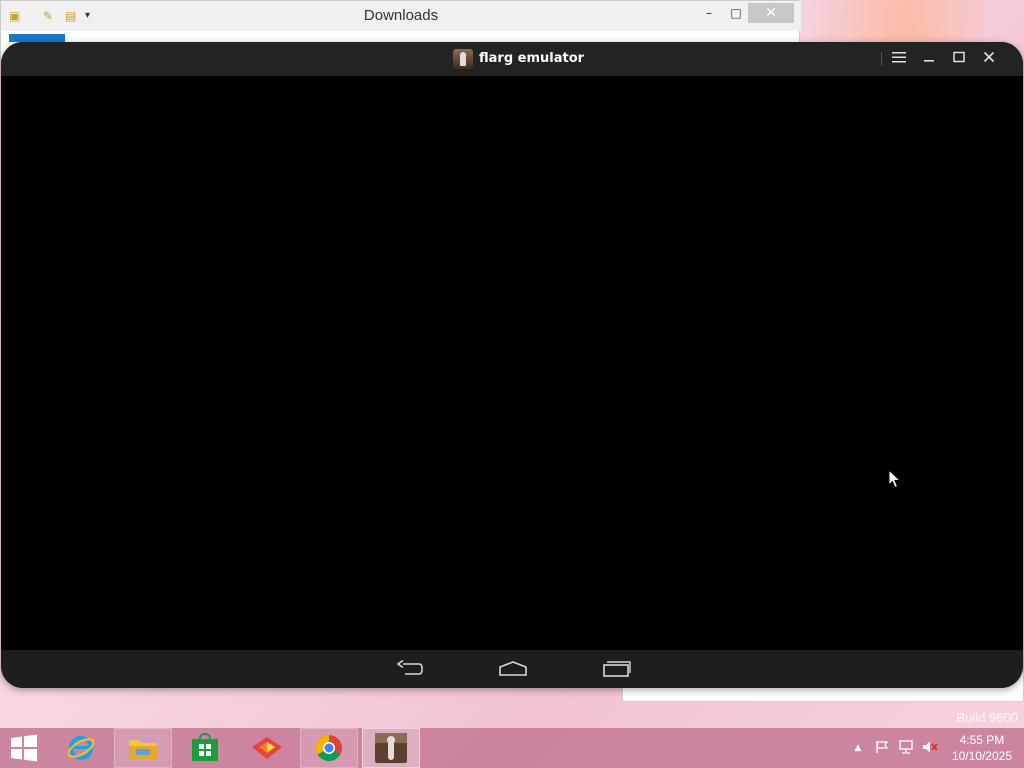 This screenshot has height=768, width=1024. Describe the element at coordinates (982, 740) in the screenshot. I see `clock-time: 4:55 PM` at that location.